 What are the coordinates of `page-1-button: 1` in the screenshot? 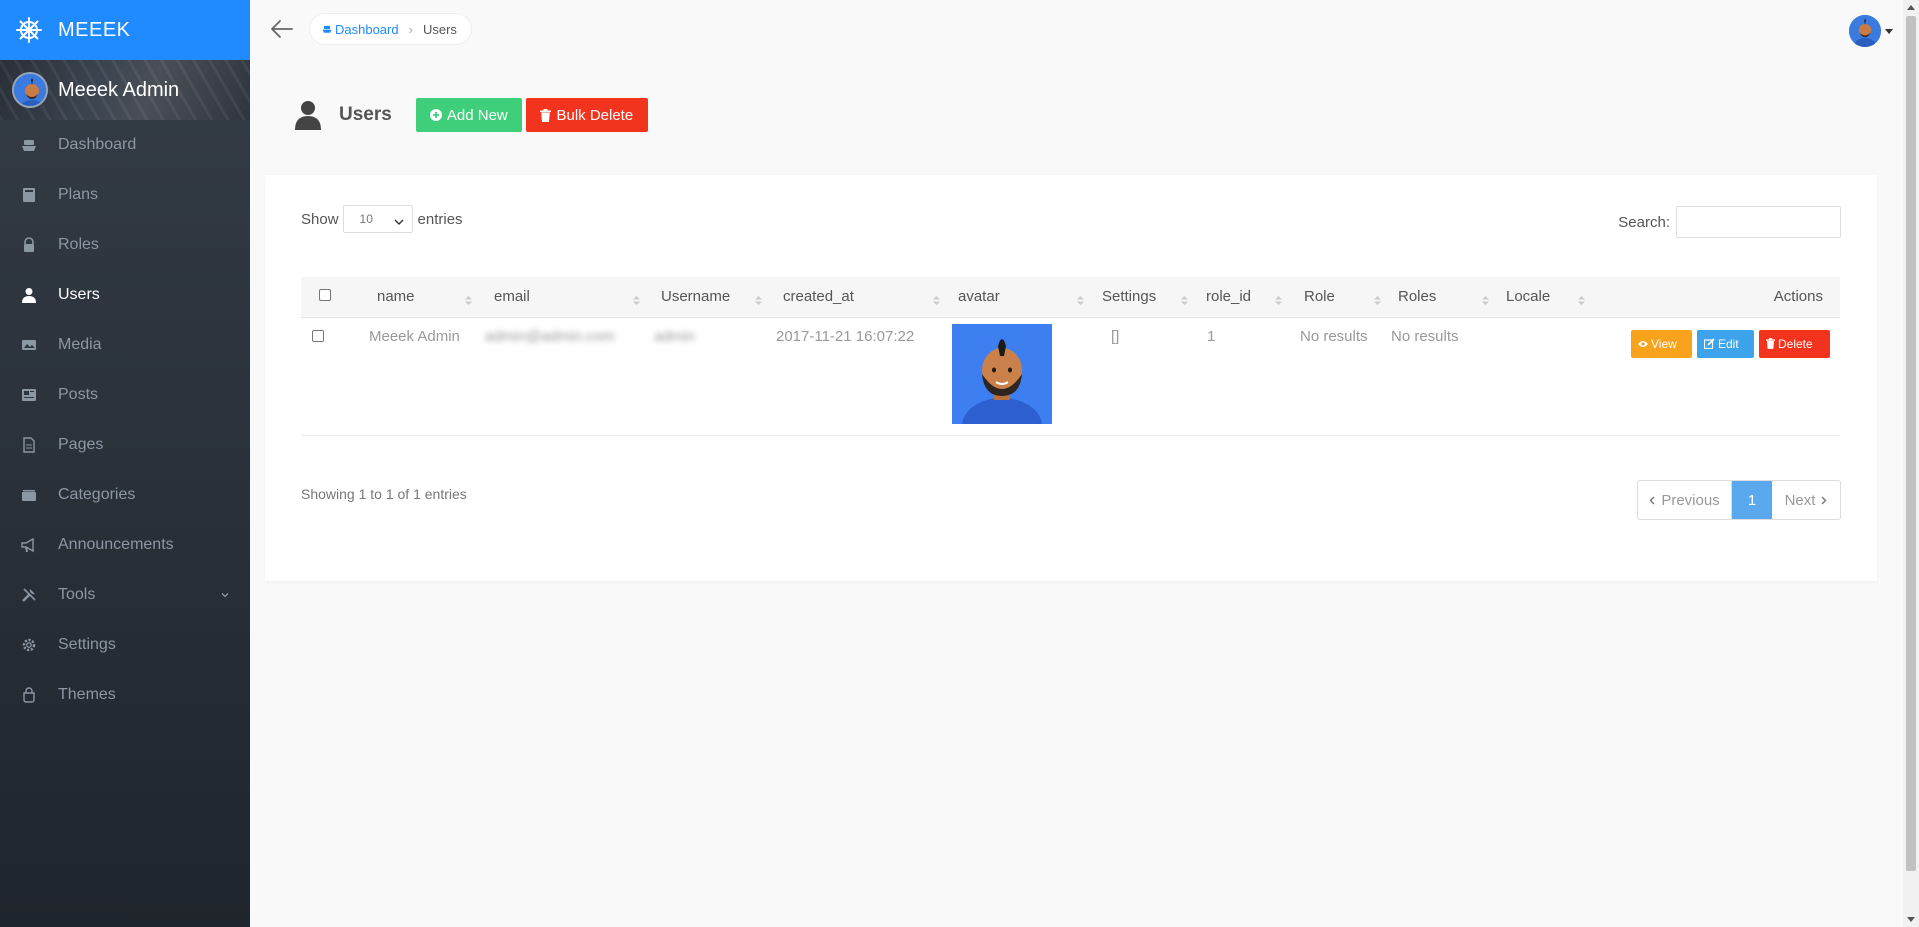 It's located at (1752, 500).